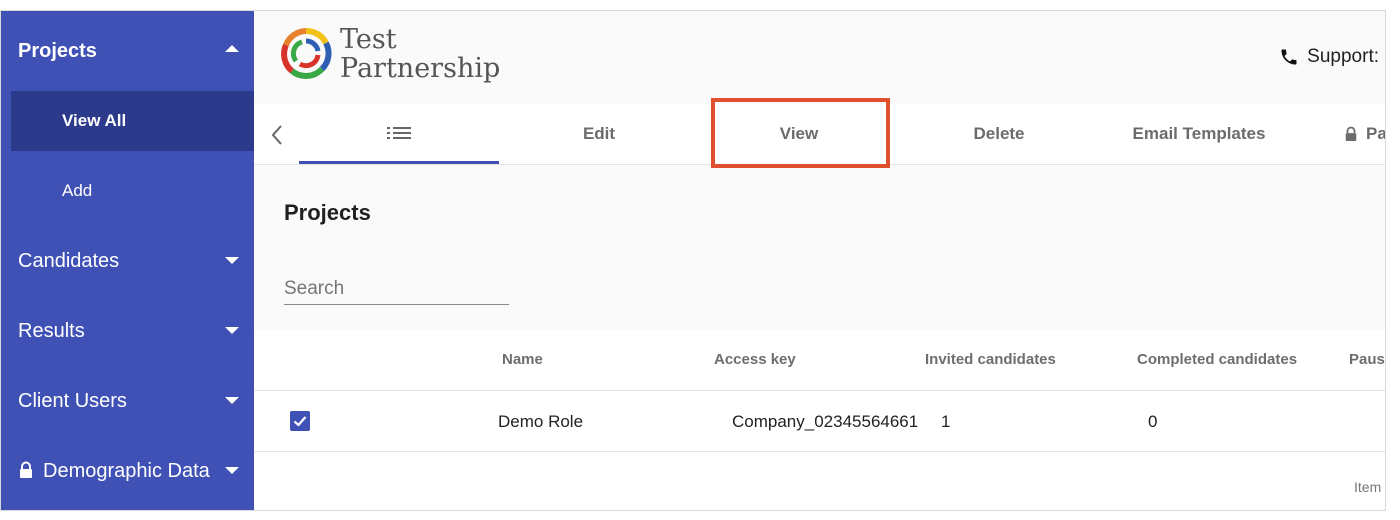  I want to click on search-input, so click(396, 289).